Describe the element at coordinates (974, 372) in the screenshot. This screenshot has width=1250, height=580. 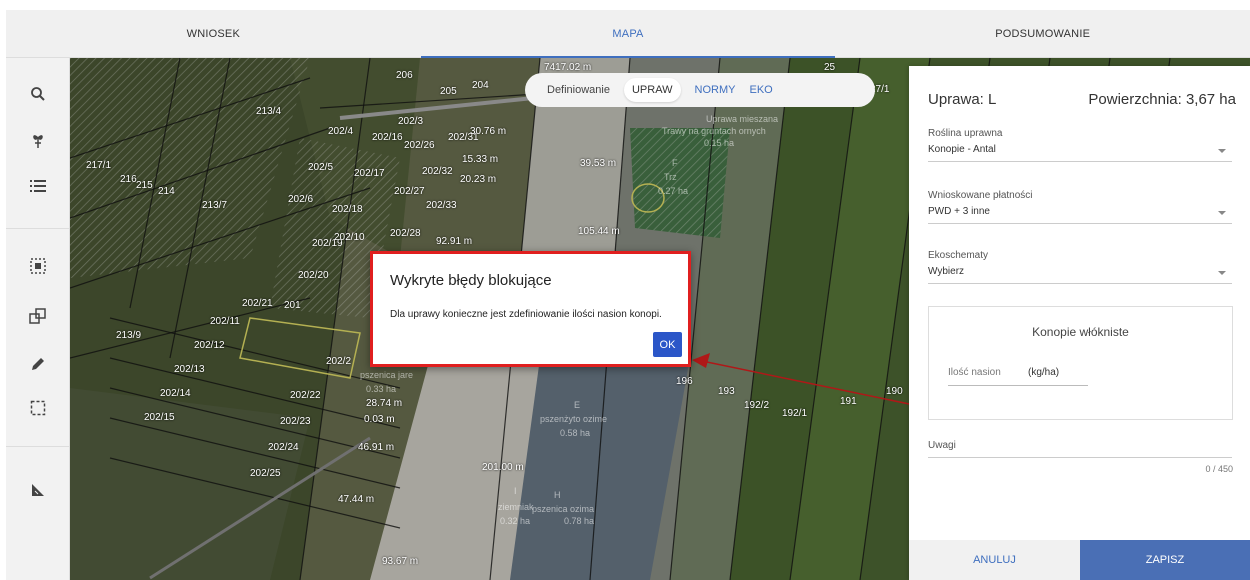
I see `nasion-input: Ilość nasion` at that location.